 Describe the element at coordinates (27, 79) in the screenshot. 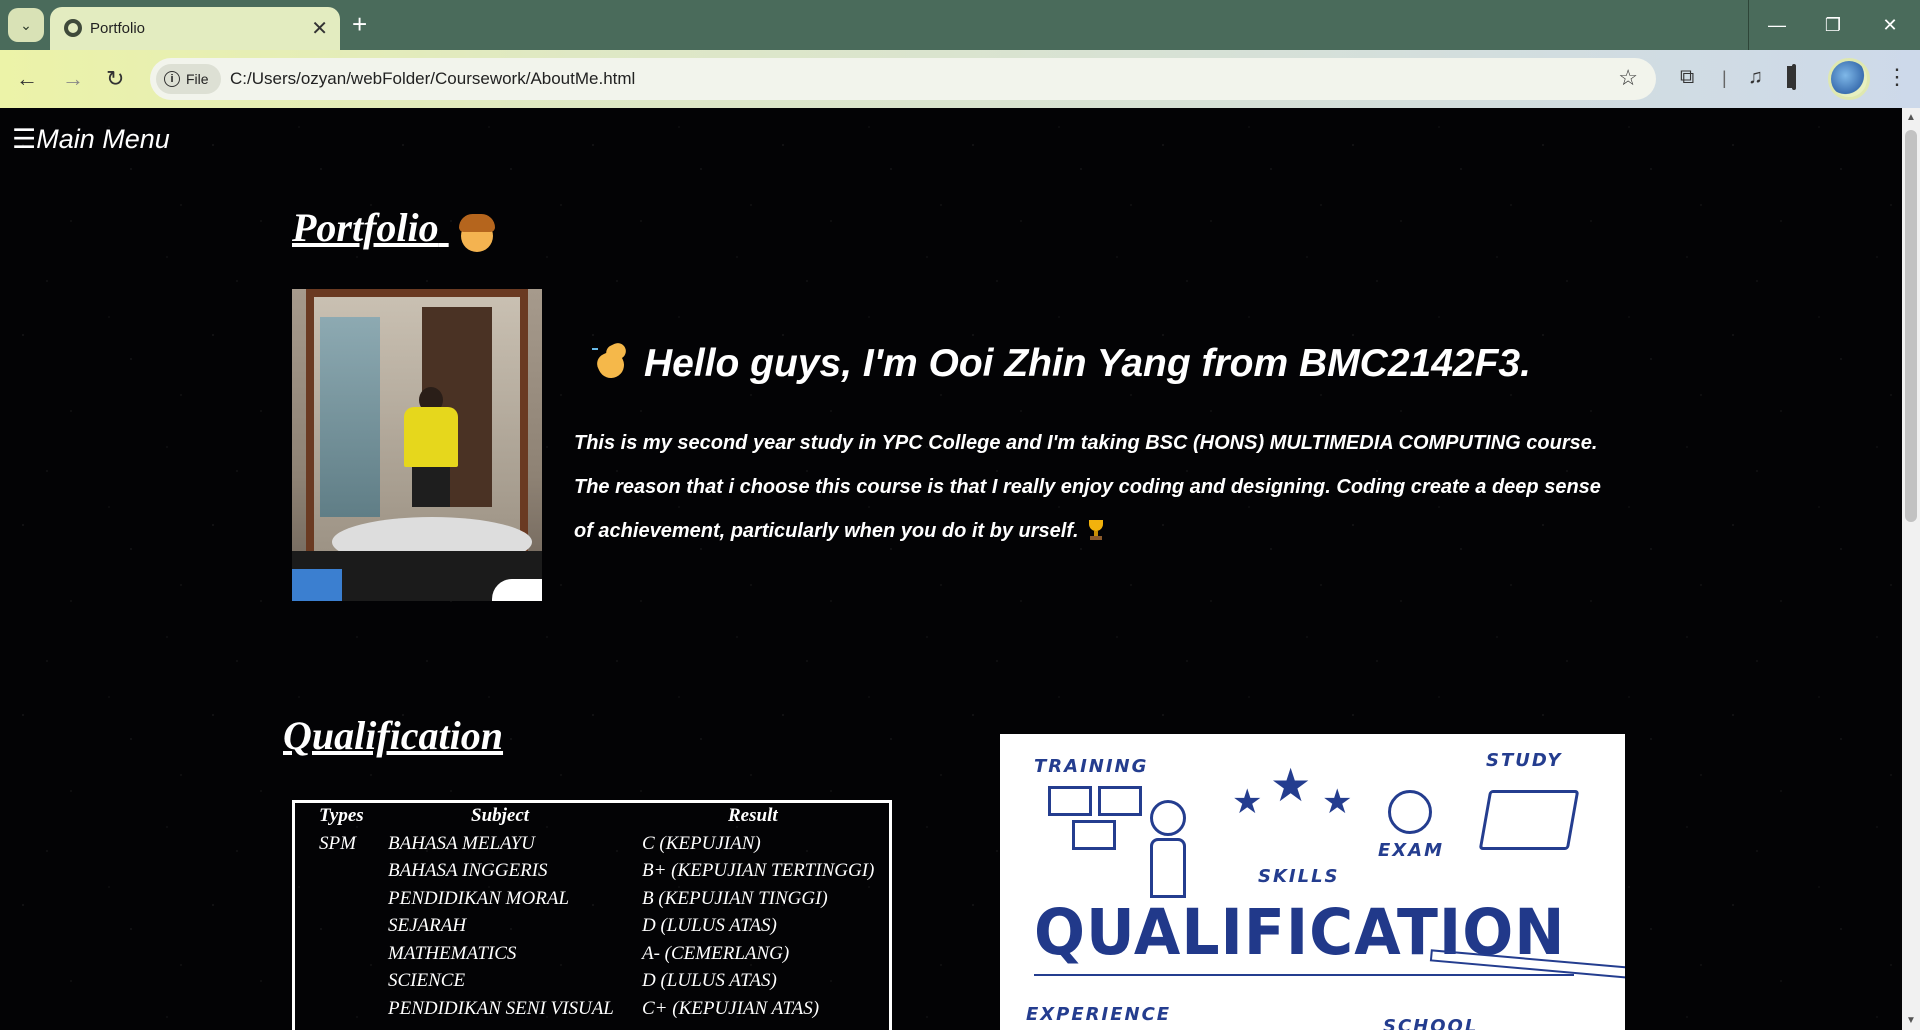

I see `back-button: ←` at that location.